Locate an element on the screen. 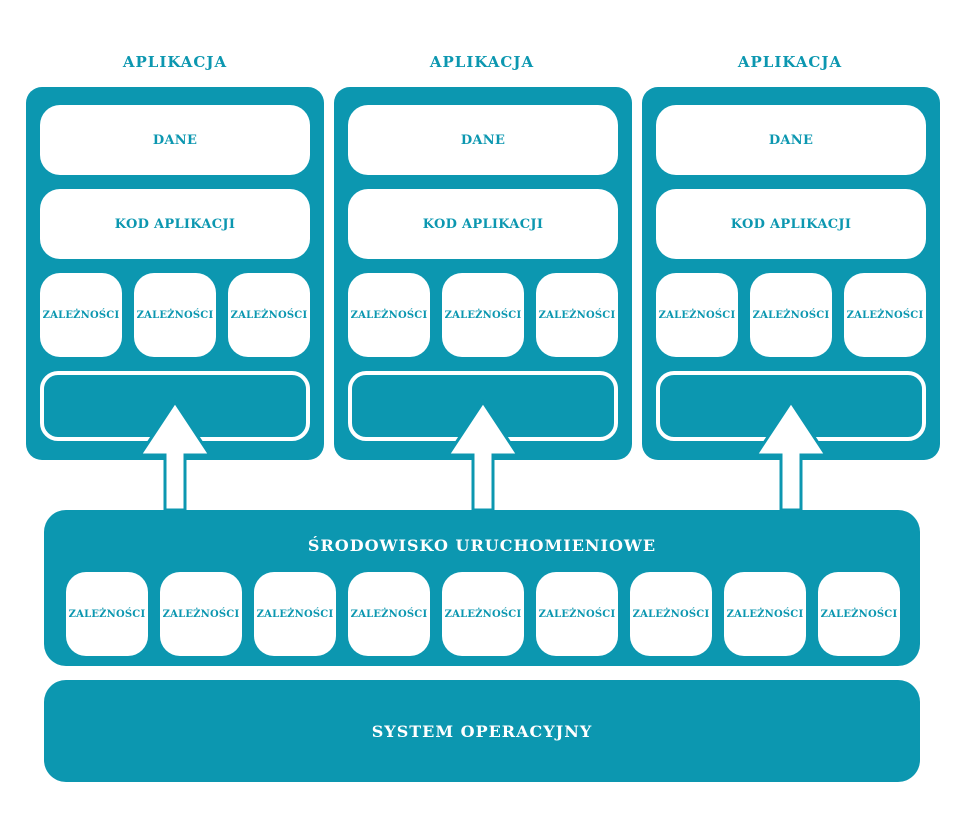 Image resolution: width=964 pixels, height=832 pixels. arrows-layer is located at coordinates (483, 455).